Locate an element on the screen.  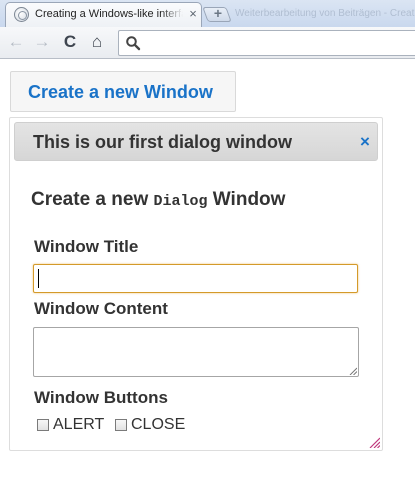
window-content-textarea is located at coordinates (196, 352).